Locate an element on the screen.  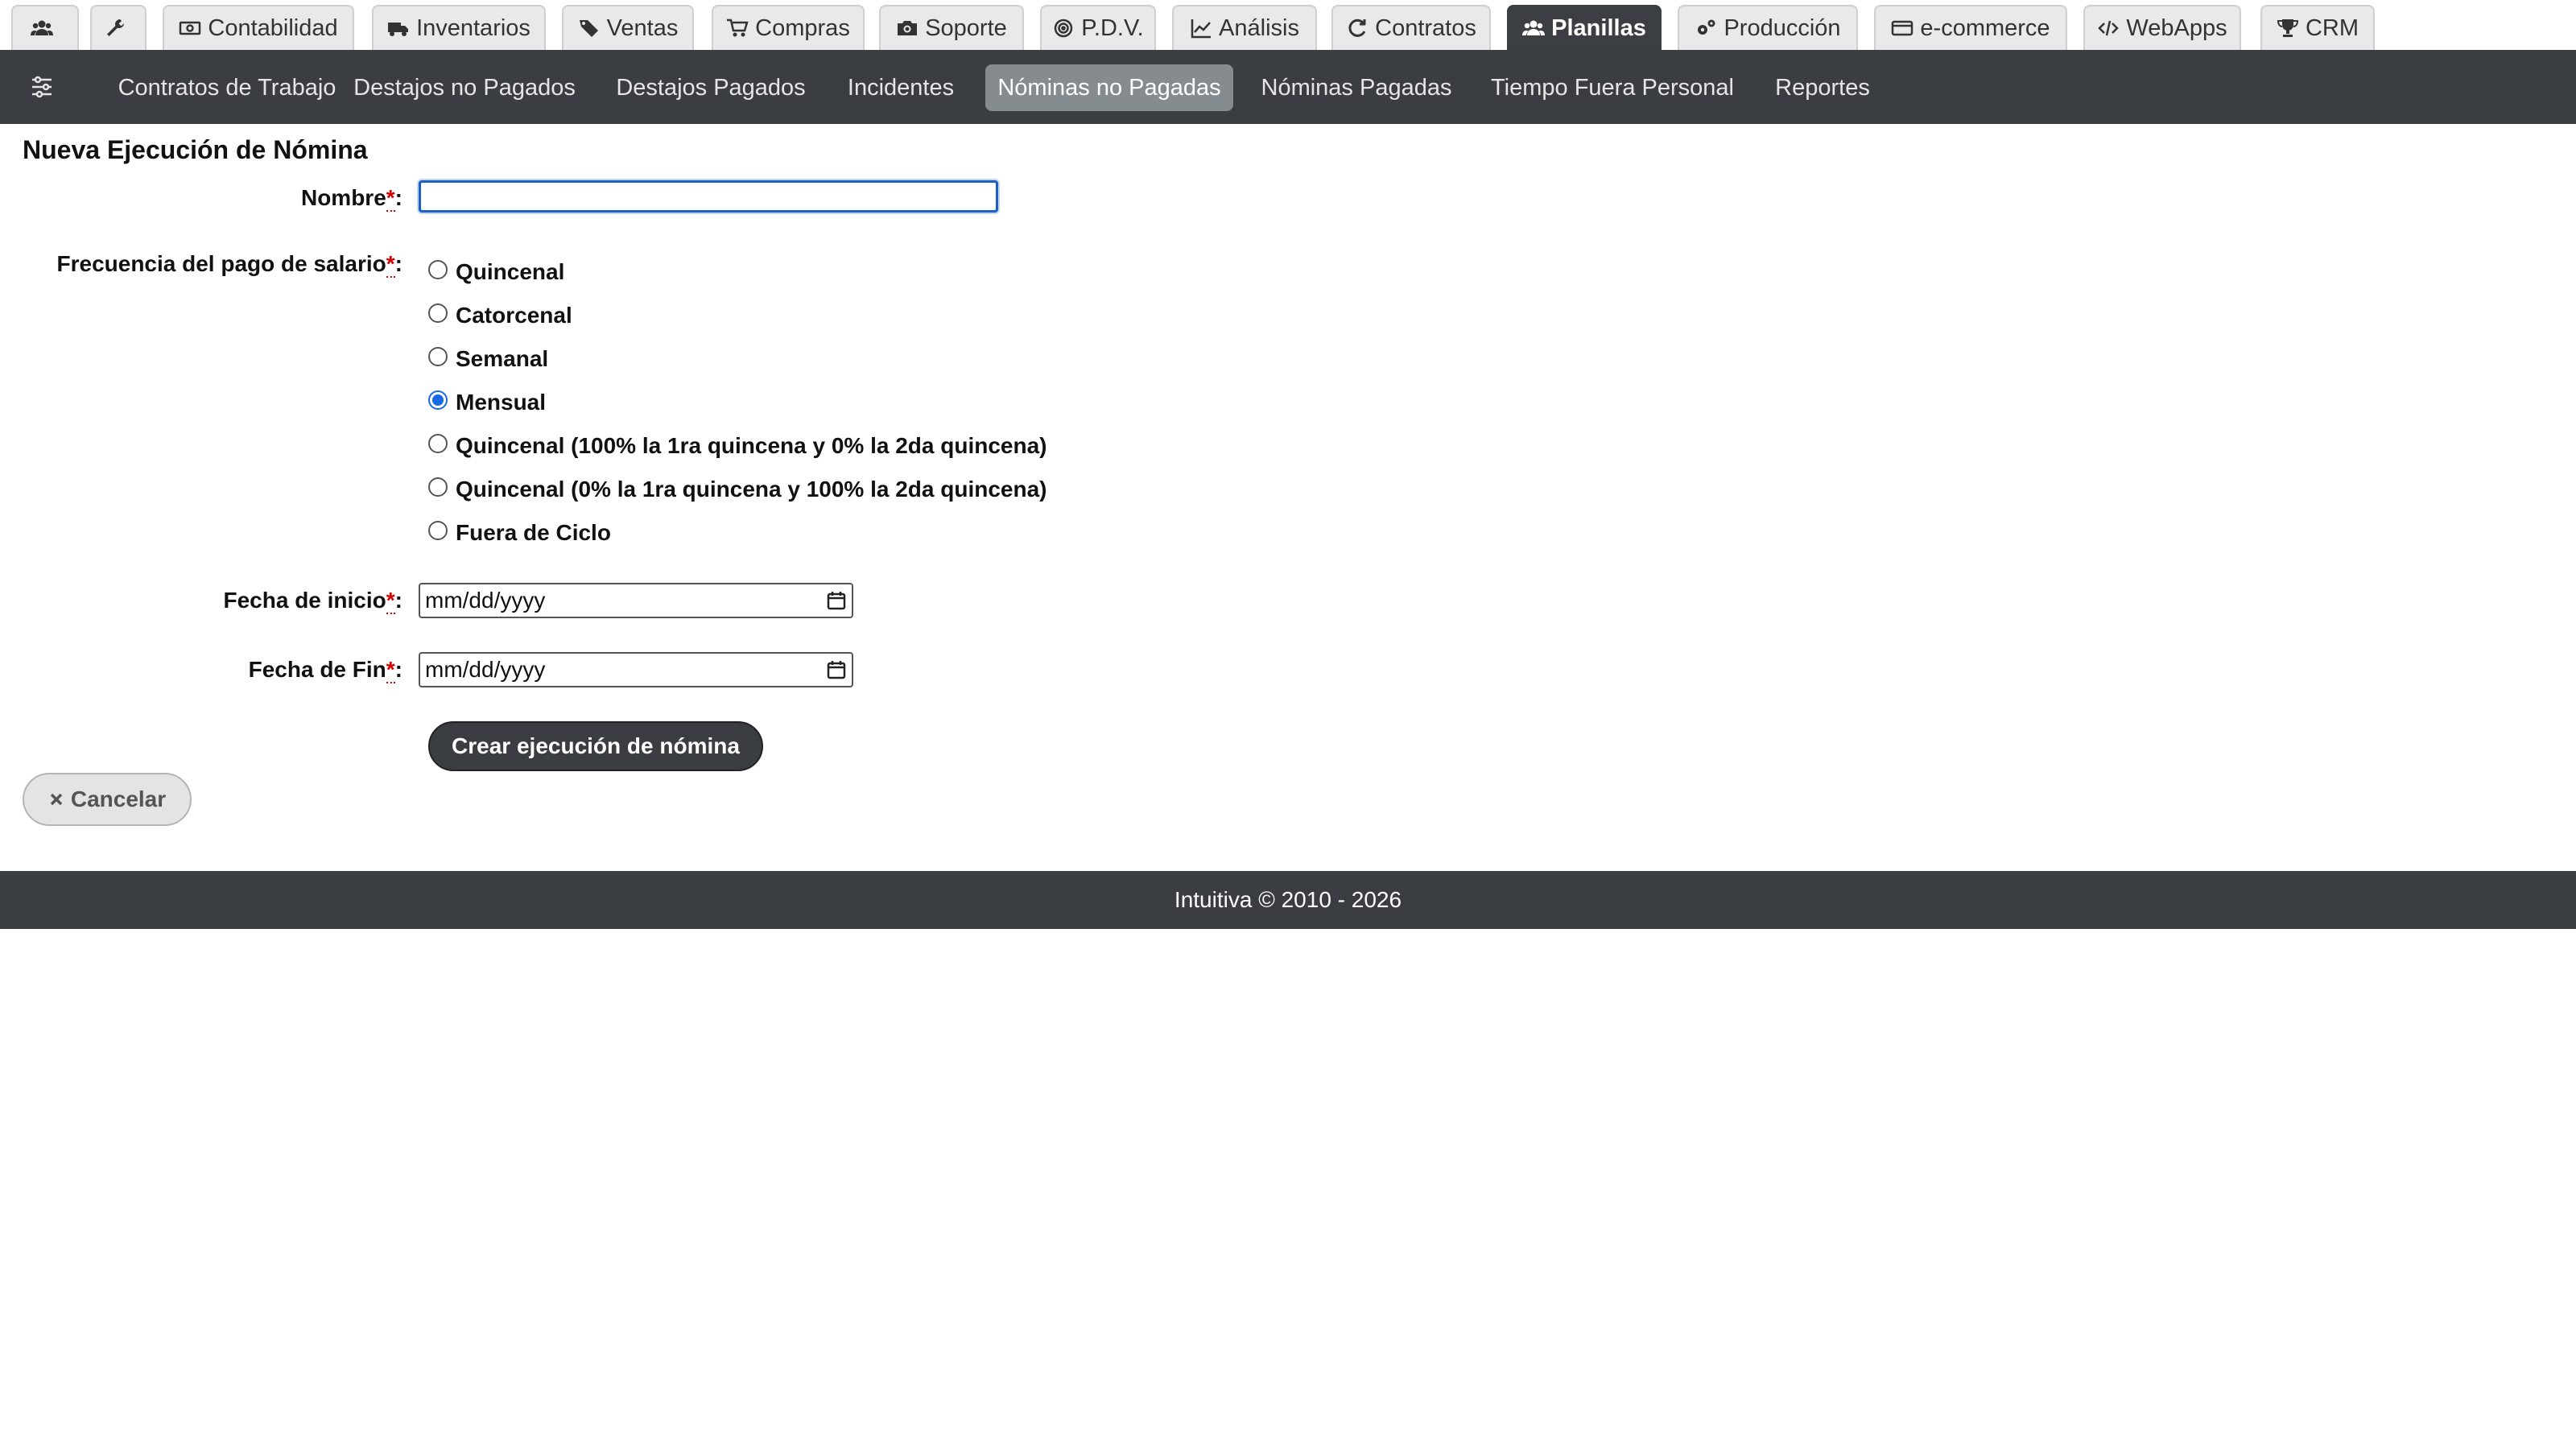
submenu-incidentes: Incidentes is located at coordinates (901, 87).